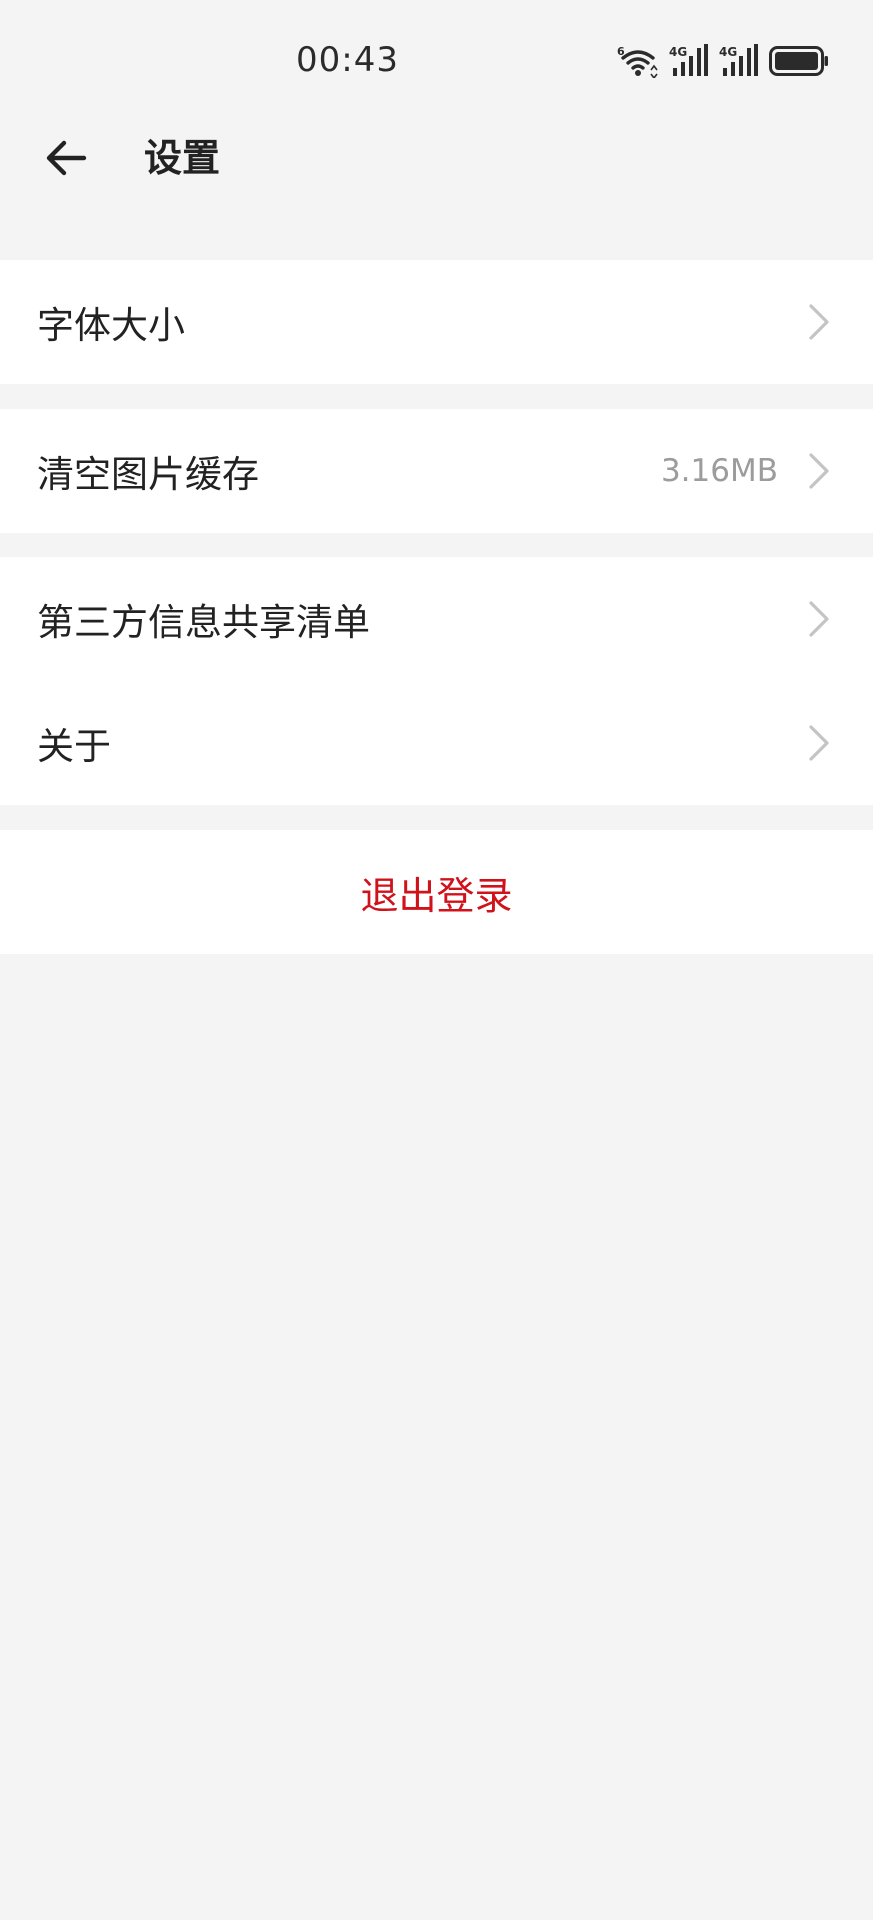 The height and width of the screenshot is (1920, 873). Describe the element at coordinates (182, 158) in the screenshot. I see `page-title: 设置` at that location.